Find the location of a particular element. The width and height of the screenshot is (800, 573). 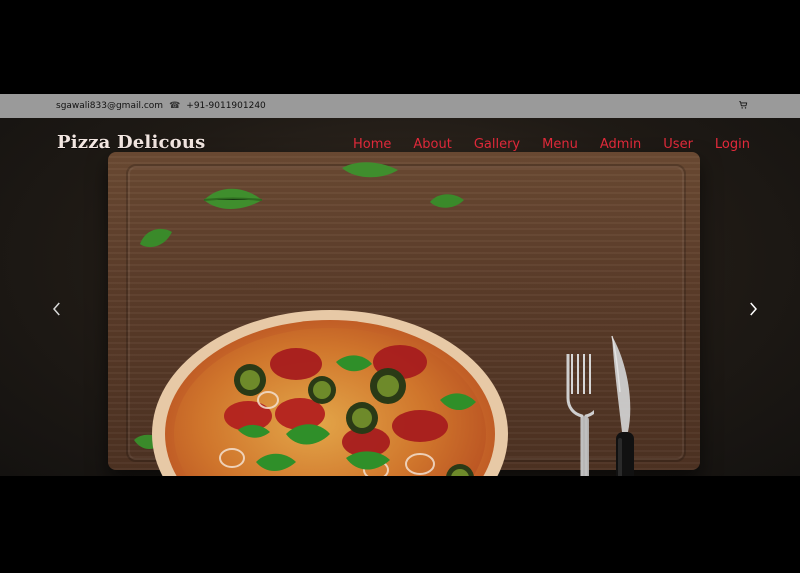

carousel-next-icon is located at coordinates (753, 309).